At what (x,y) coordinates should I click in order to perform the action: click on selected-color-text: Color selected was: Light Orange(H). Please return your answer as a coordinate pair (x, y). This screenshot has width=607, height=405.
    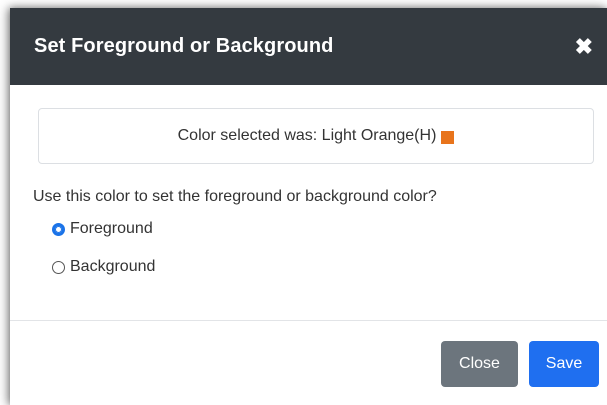
    Looking at the image, I should click on (307, 135).